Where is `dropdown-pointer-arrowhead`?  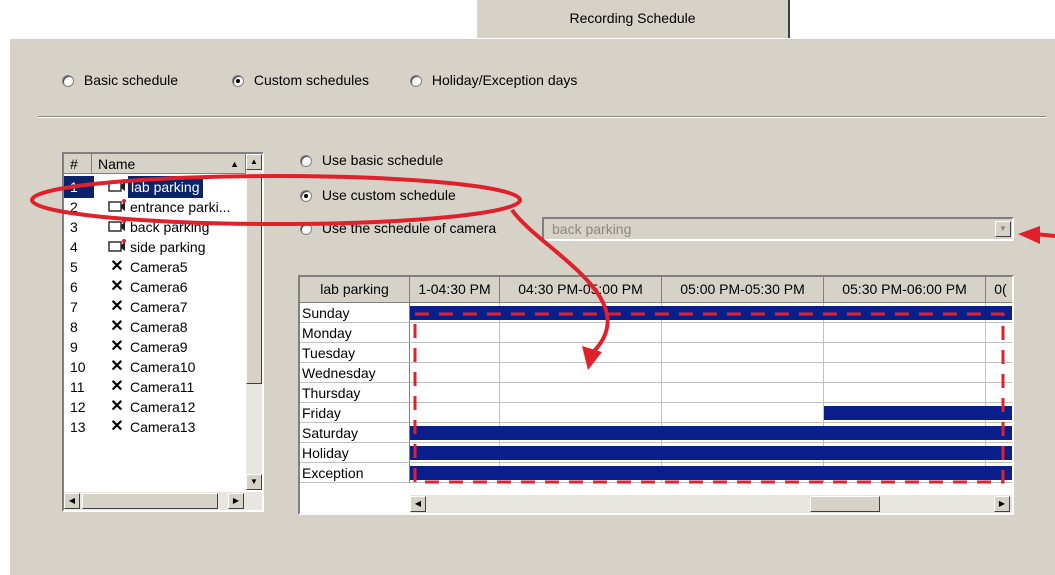 dropdown-pointer-arrowhead is located at coordinates (1029, 235).